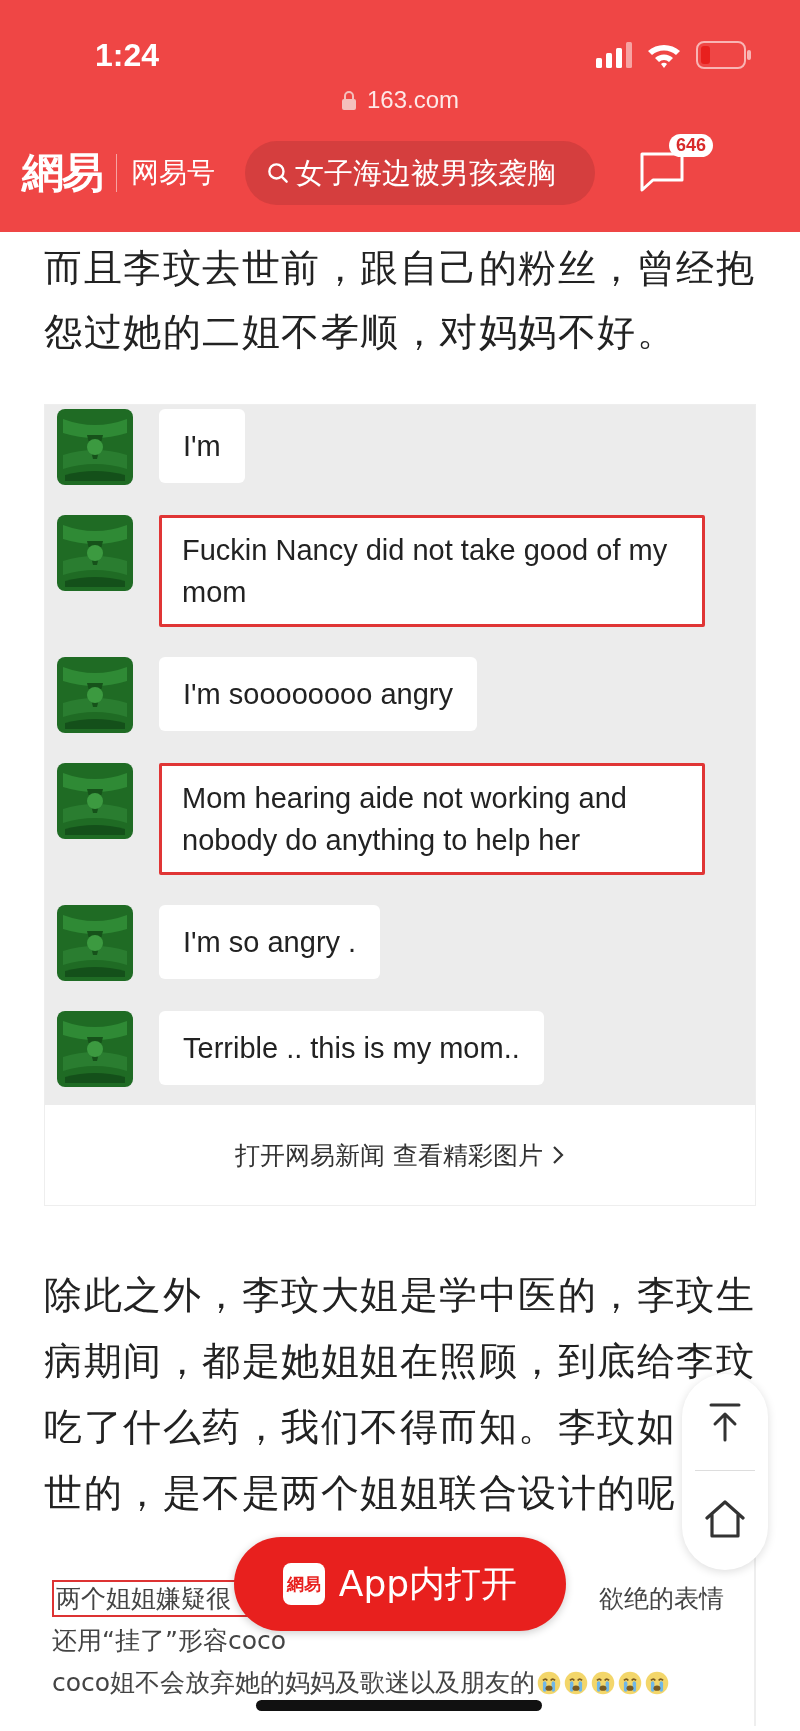  I want to click on message-bubble: Fuckin Nancy did not take good of my mom, so click(432, 571).